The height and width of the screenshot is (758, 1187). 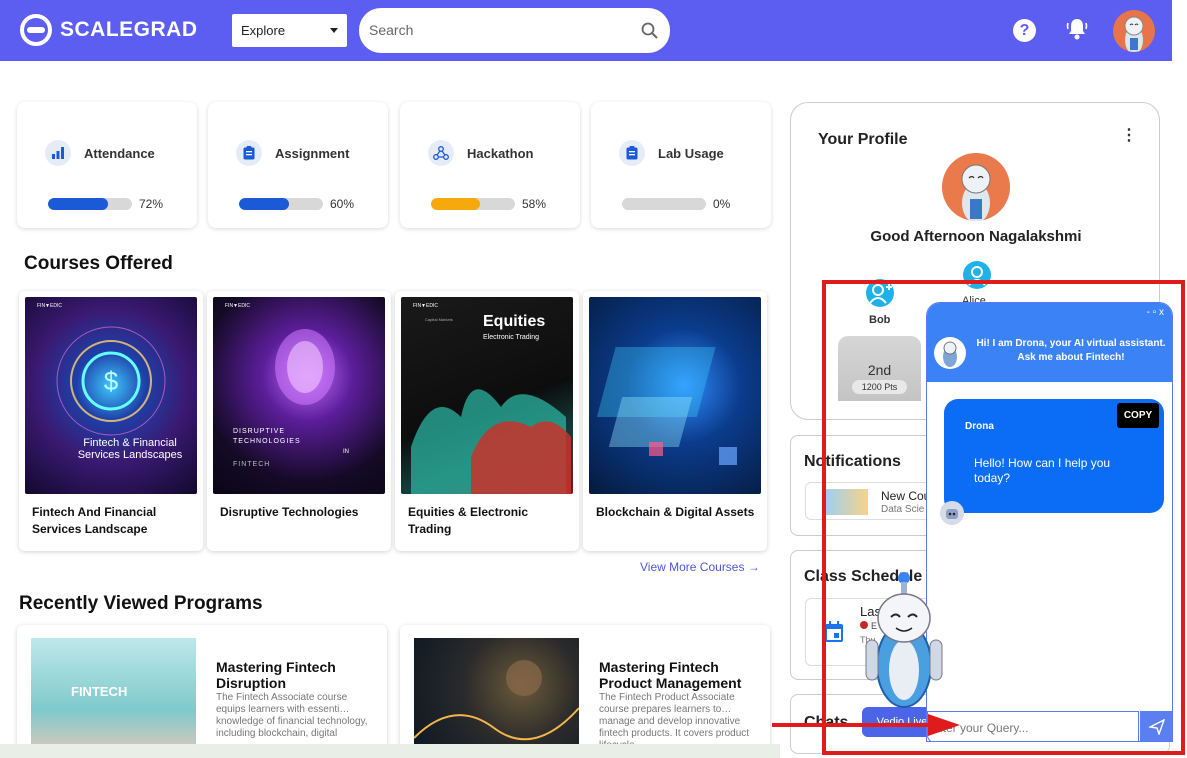 I want to click on network-icon, so click(x=441, y=153).